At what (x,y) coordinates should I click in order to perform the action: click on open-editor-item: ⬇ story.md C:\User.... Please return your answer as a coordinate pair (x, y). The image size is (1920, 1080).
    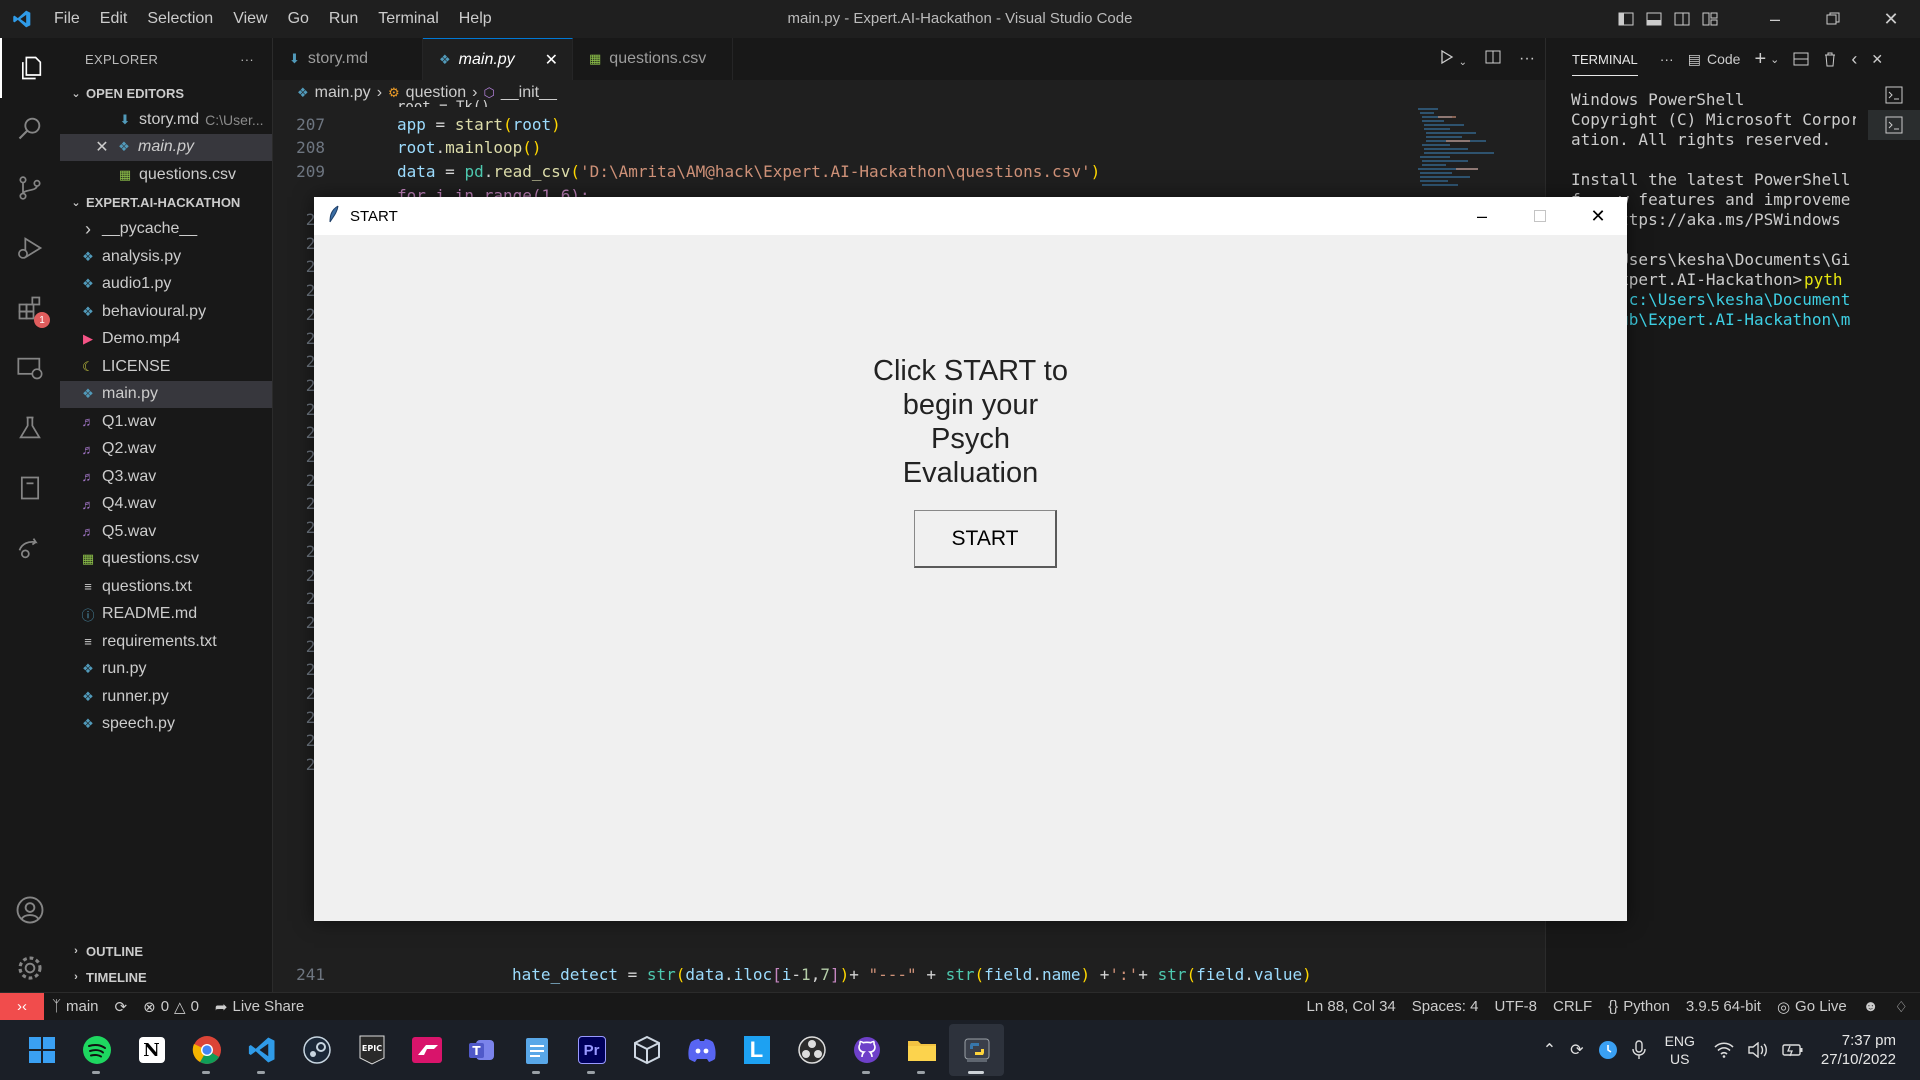
    Looking at the image, I should click on (166, 120).